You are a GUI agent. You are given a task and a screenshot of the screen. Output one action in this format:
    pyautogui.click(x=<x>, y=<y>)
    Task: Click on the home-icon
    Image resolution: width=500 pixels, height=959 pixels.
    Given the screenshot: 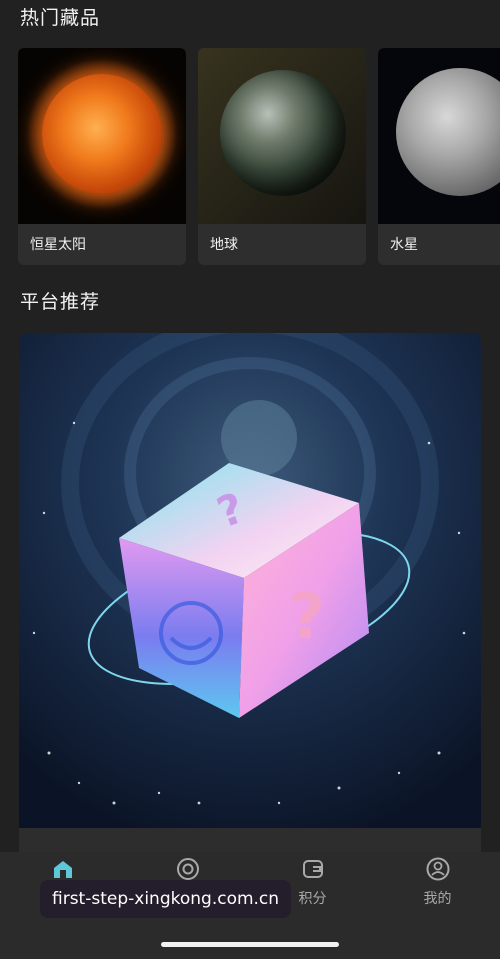 What is the action you would take?
    pyautogui.click(x=62, y=869)
    